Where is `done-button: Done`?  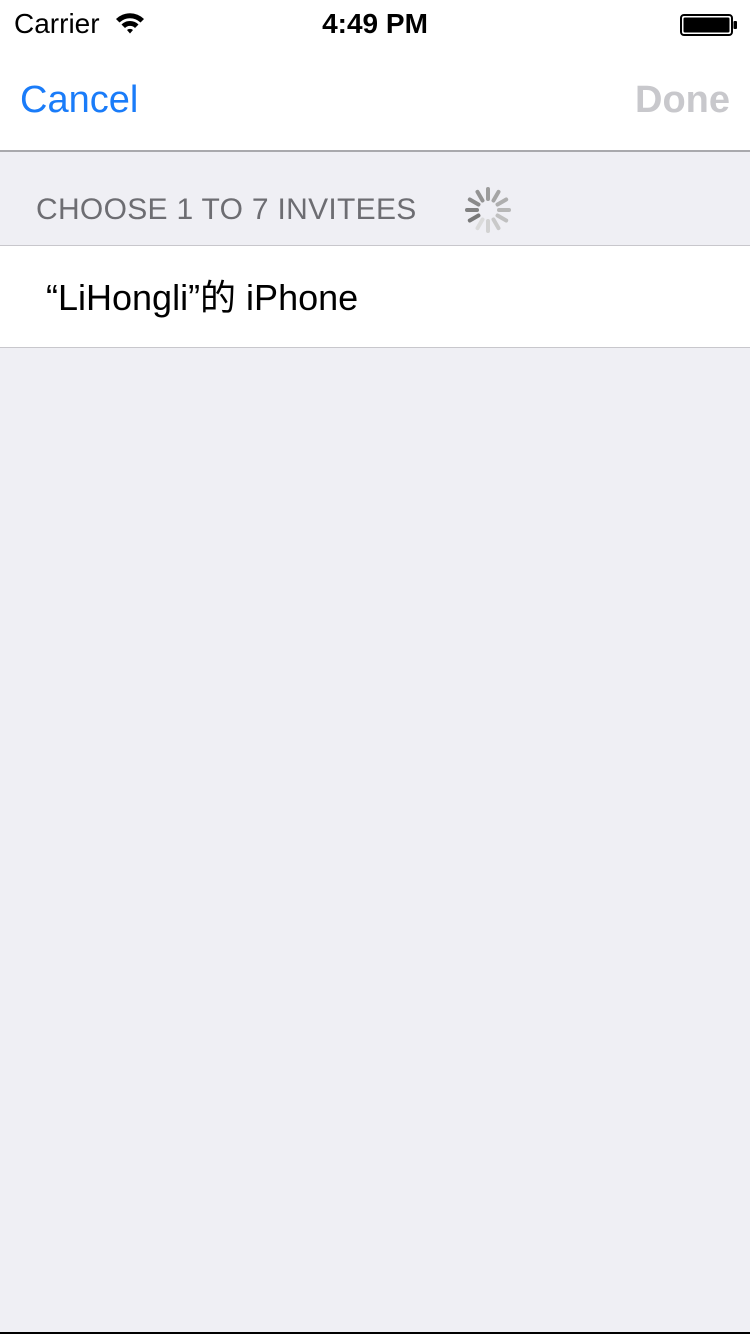
done-button: Done is located at coordinates (682, 100).